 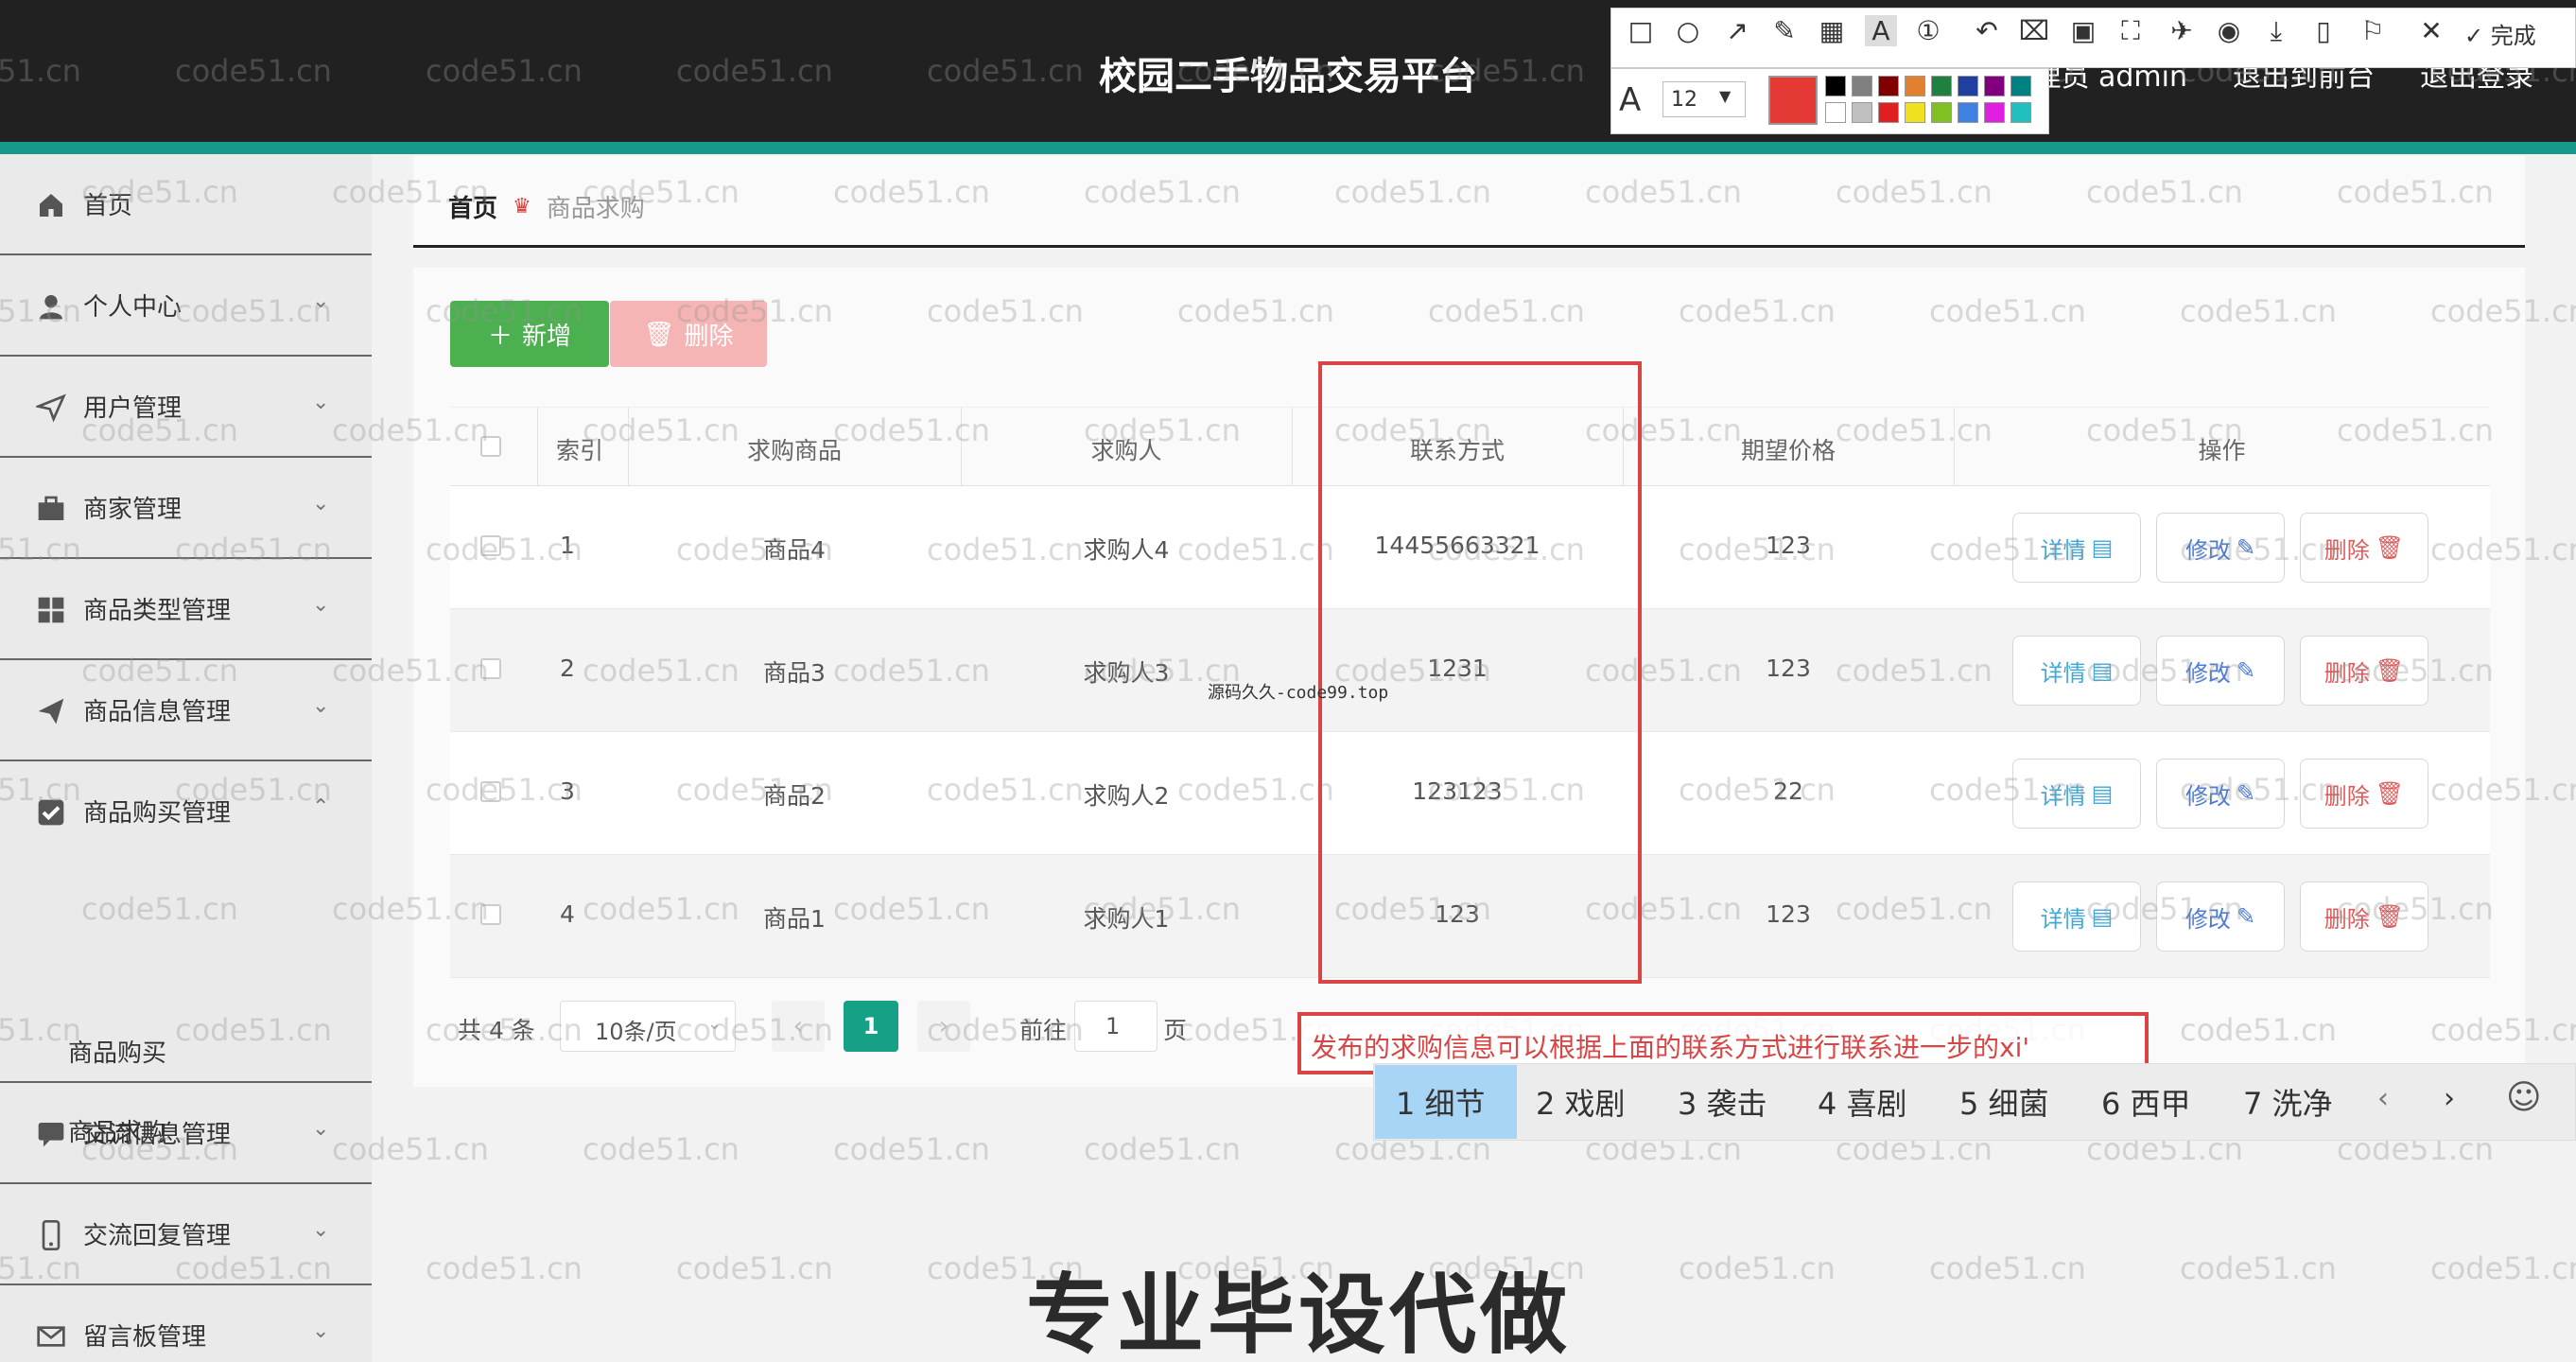 What do you see at coordinates (1862, 1102) in the screenshot?
I see `ime-candidate: 4 喜剧` at bounding box center [1862, 1102].